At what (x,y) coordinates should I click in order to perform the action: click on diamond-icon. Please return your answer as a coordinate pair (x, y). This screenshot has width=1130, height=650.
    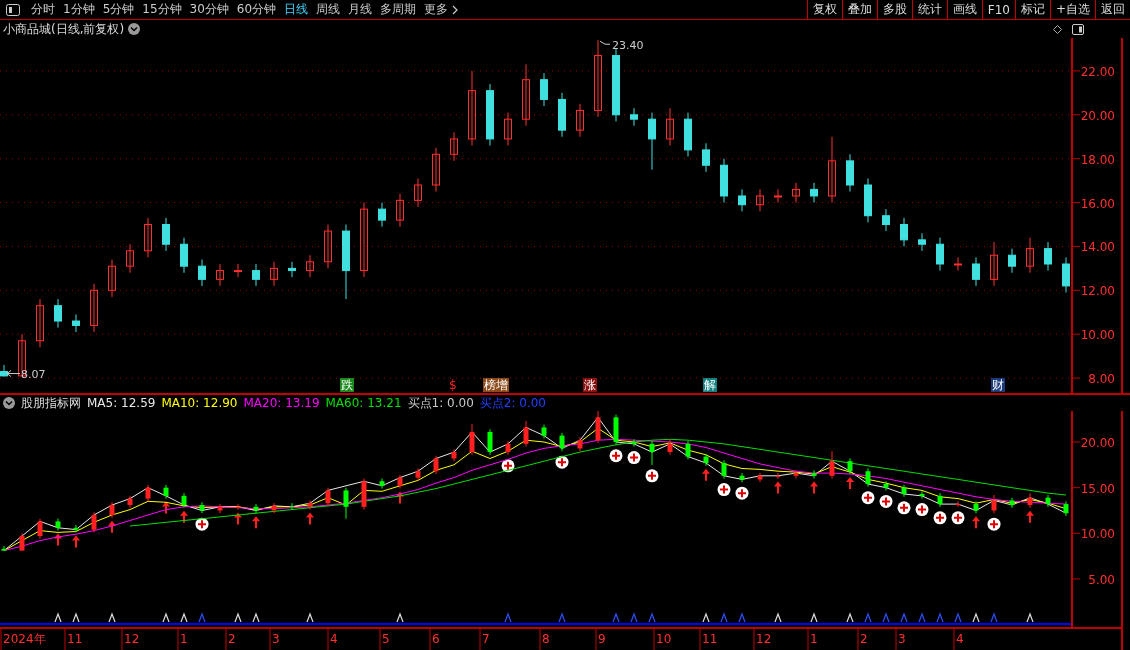
    Looking at the image, I should click on (1057, 29).